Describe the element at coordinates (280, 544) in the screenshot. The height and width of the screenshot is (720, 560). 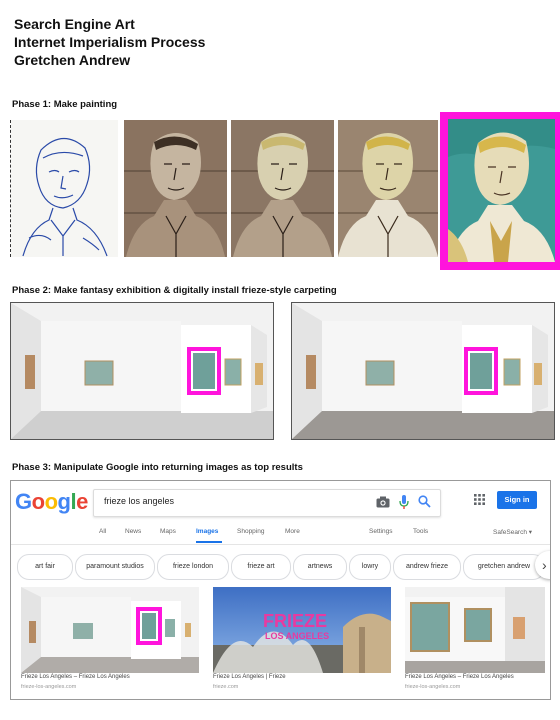
I see `tabs-divider` at that location.